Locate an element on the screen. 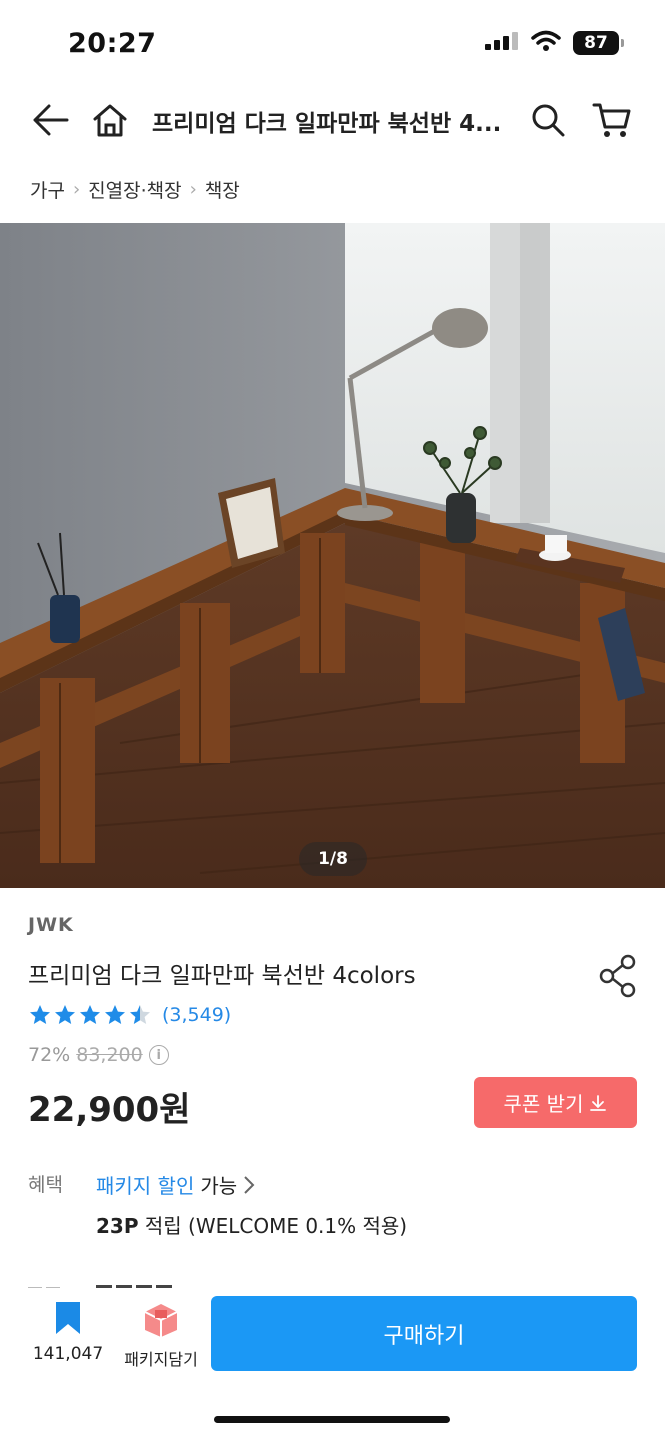  package-box-icon is located at coordinates (161, 1320).